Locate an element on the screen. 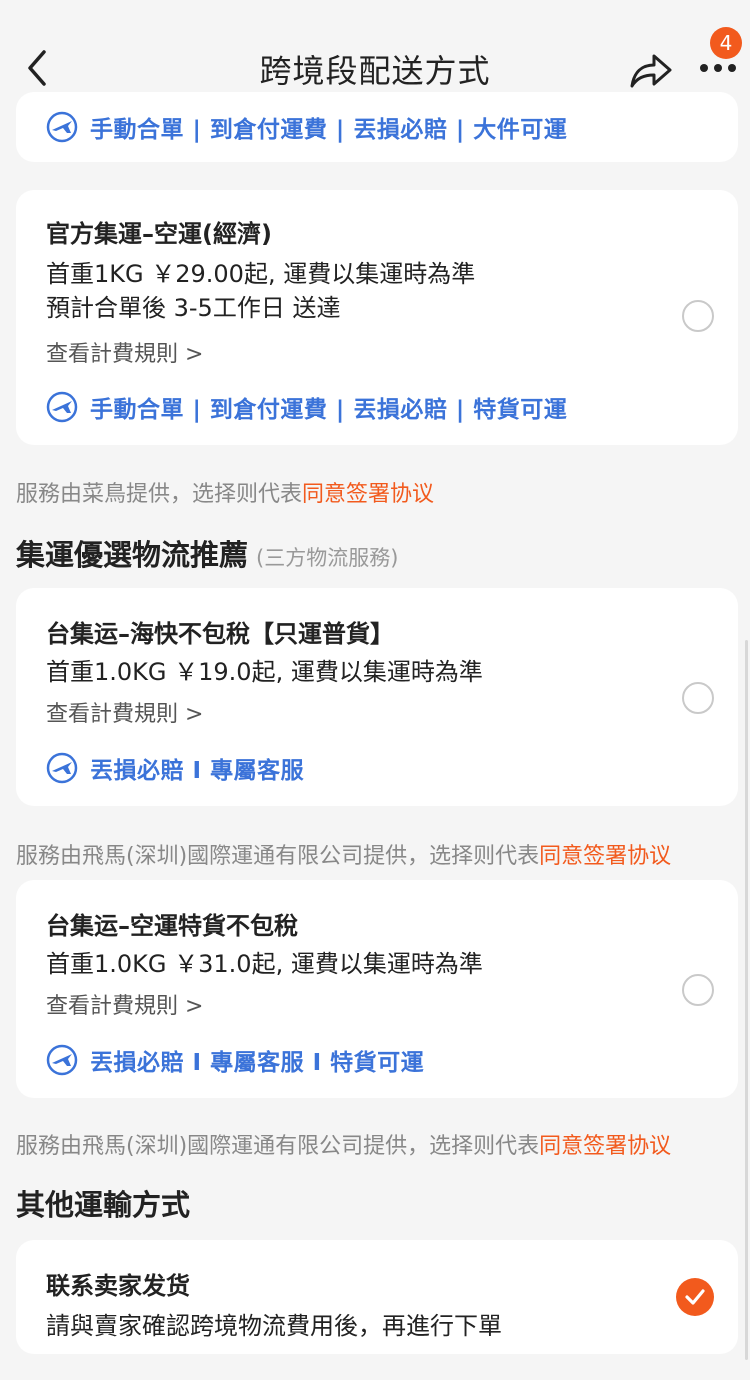  section-subtitle: (三方物流服務) is located at coordinates (327, 558).